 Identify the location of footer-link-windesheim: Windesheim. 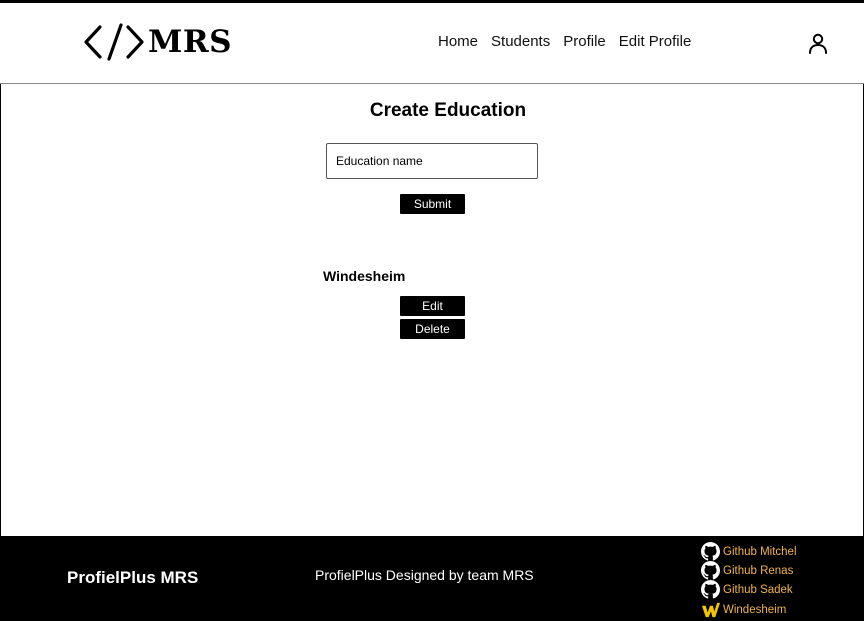
(749, 609).